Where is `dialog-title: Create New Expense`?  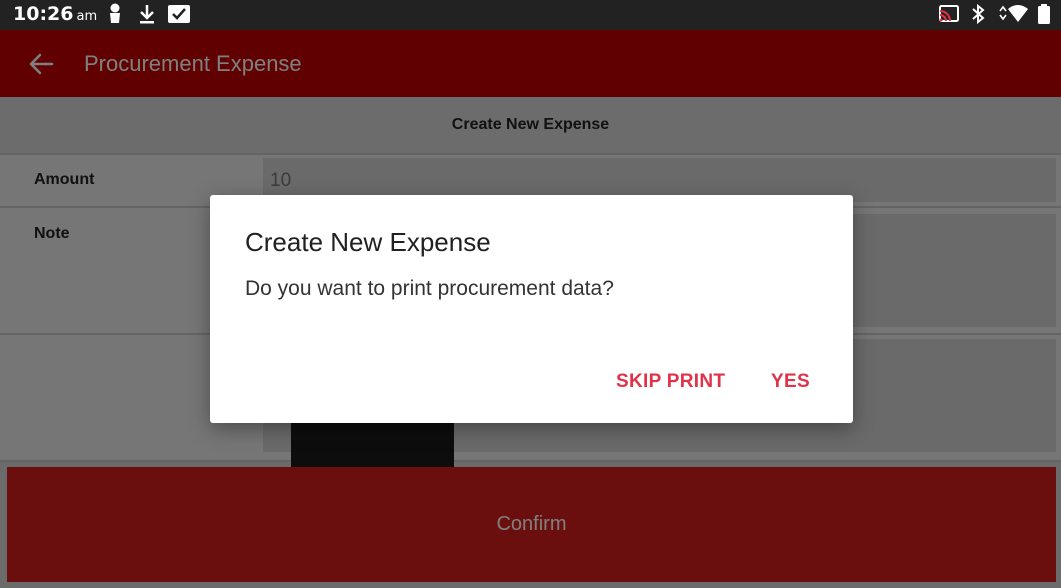 dialog-title: Create New Expense is located at coordinates (368, 242).